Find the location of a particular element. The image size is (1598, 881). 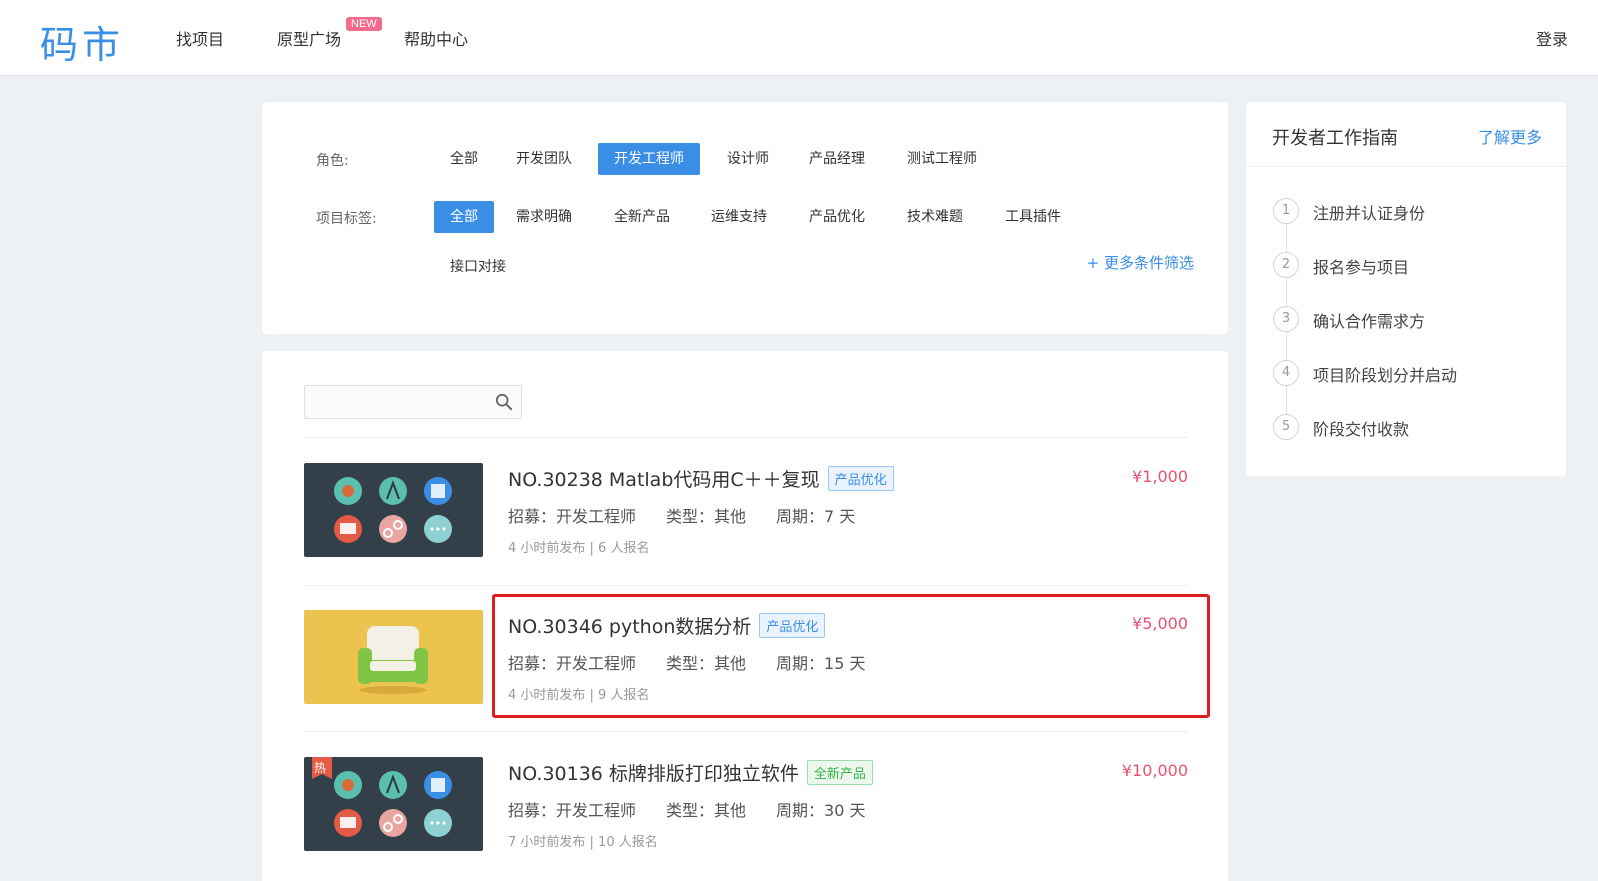

project-tag: 产品优化 is located at coordinates (860, 478).